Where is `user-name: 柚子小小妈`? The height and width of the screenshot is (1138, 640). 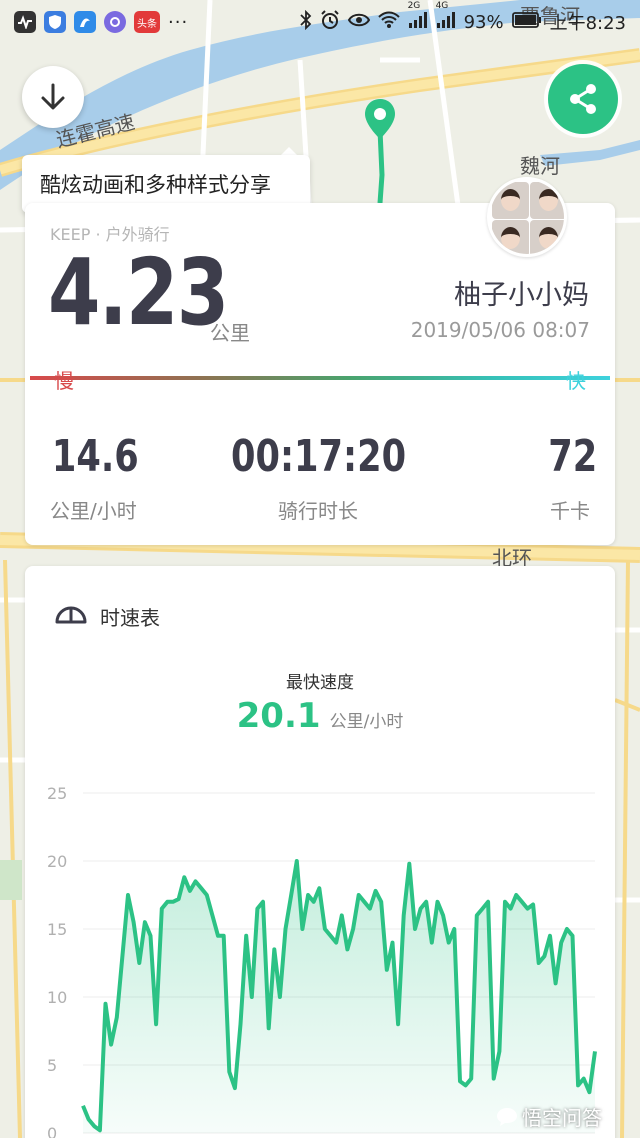 user-name: 柚子小小妈 is located at coordinates (521, 295).